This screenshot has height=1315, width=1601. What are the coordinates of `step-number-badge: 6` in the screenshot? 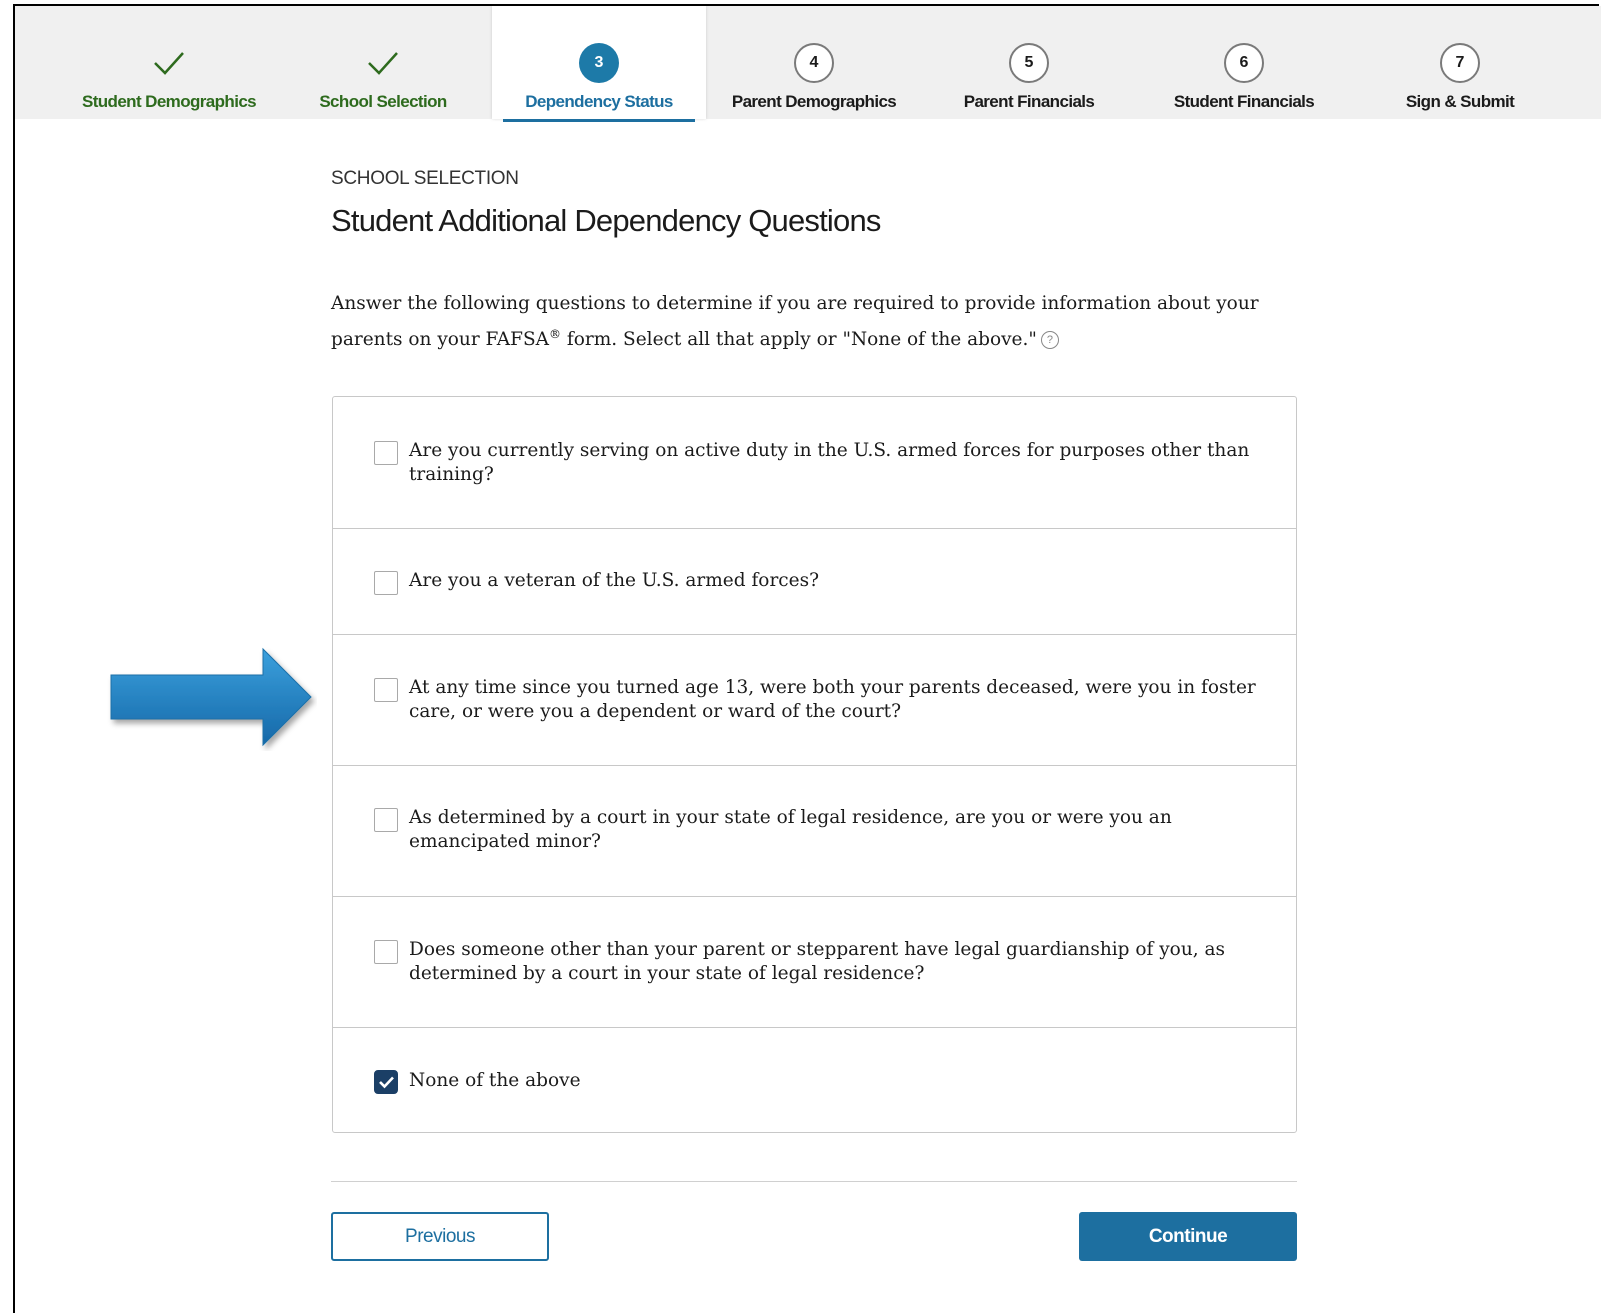 It's located at (1244, 63).